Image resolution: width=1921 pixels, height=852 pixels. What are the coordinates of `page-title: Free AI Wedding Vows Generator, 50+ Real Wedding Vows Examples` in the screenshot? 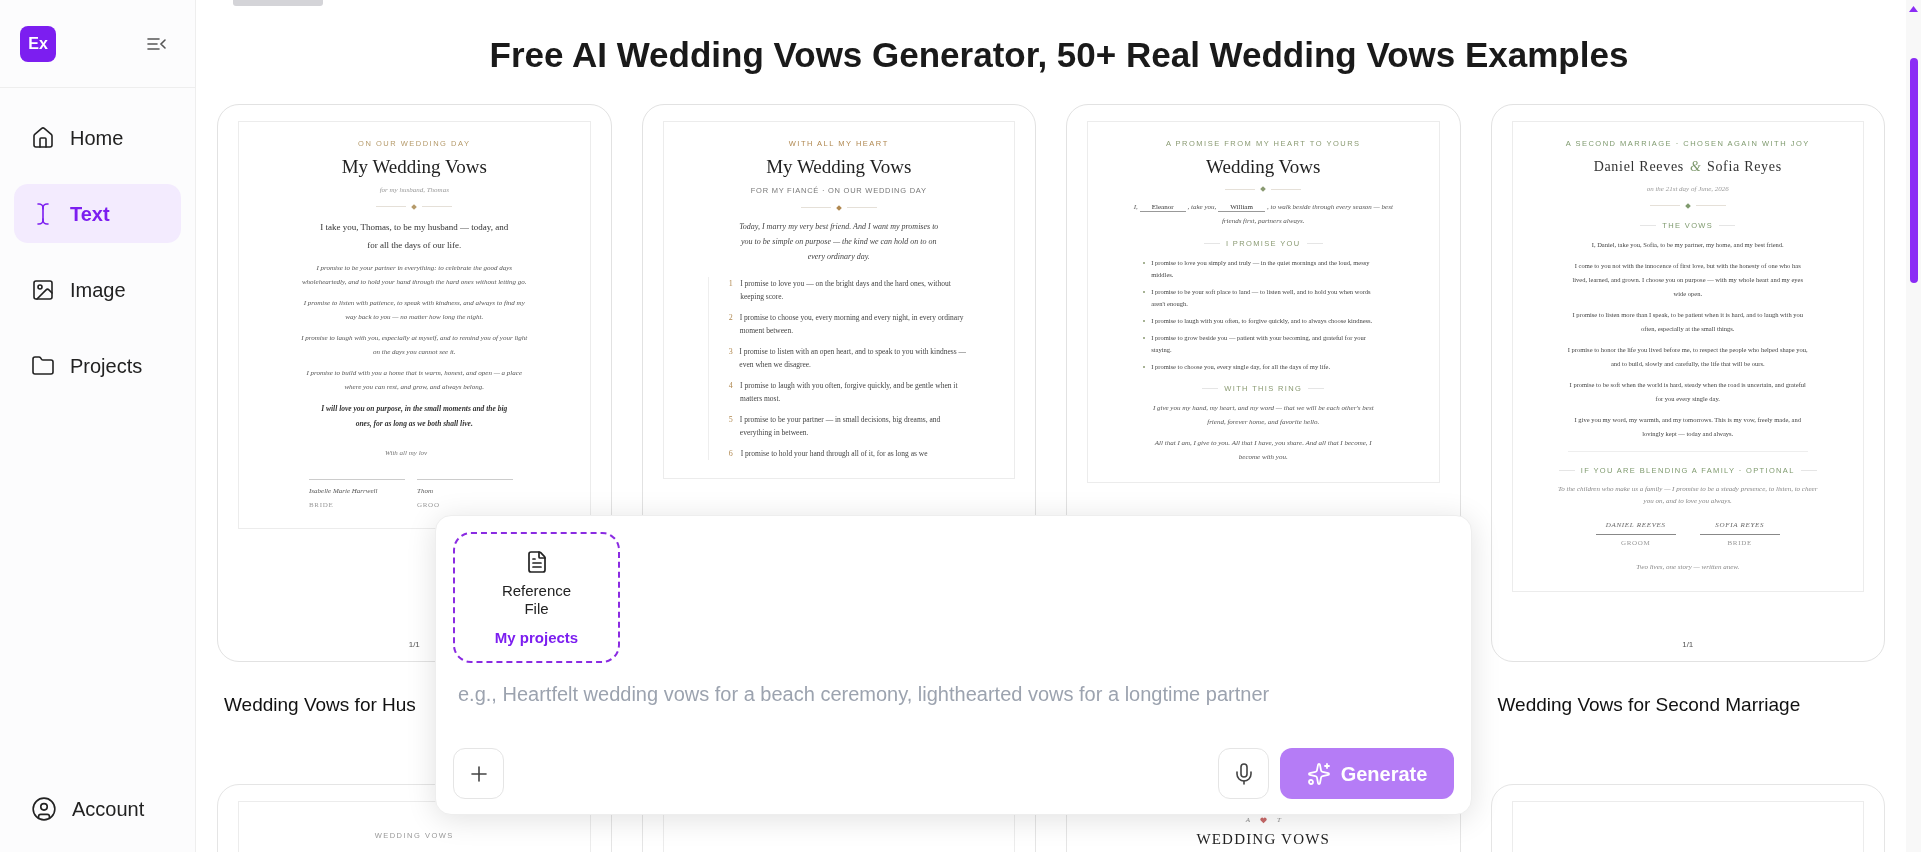 It's located at (1059, 54).